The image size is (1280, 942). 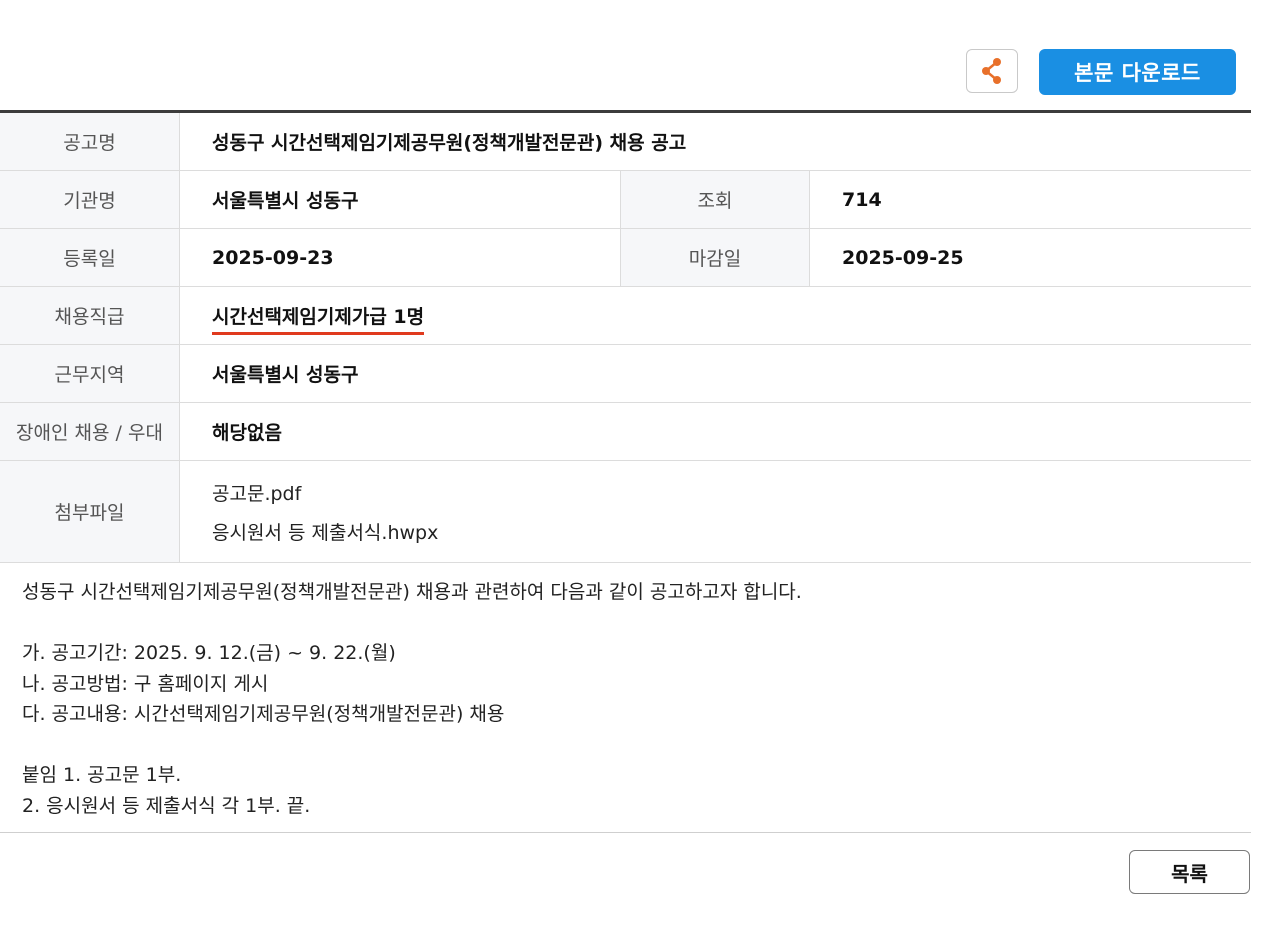 I want to click on row-grade: 채용직급 시간선택제임기제가급 1명, so click(x=625, y=316).